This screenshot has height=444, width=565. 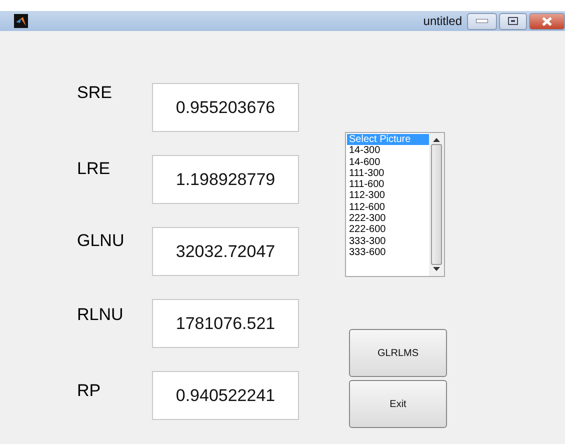 I want to click on measure-label: RLNU, so click(x=100, y=315).